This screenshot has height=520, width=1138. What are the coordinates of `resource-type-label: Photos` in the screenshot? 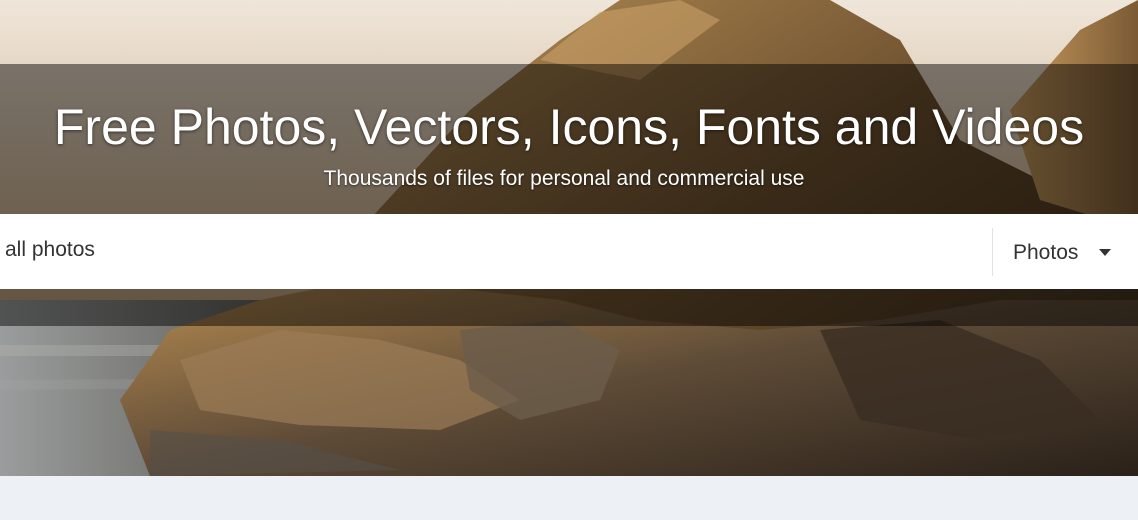 It's located at (1046, 252).